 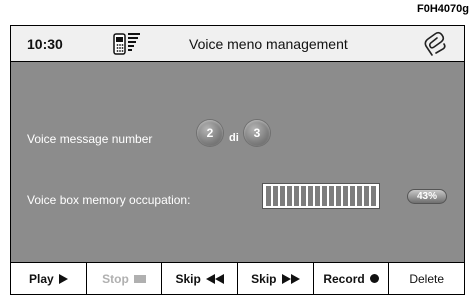 What do you see at coordinates (214, 278) in the screenshot?
I see `rewind-icon` at bounding box center [214, 278].